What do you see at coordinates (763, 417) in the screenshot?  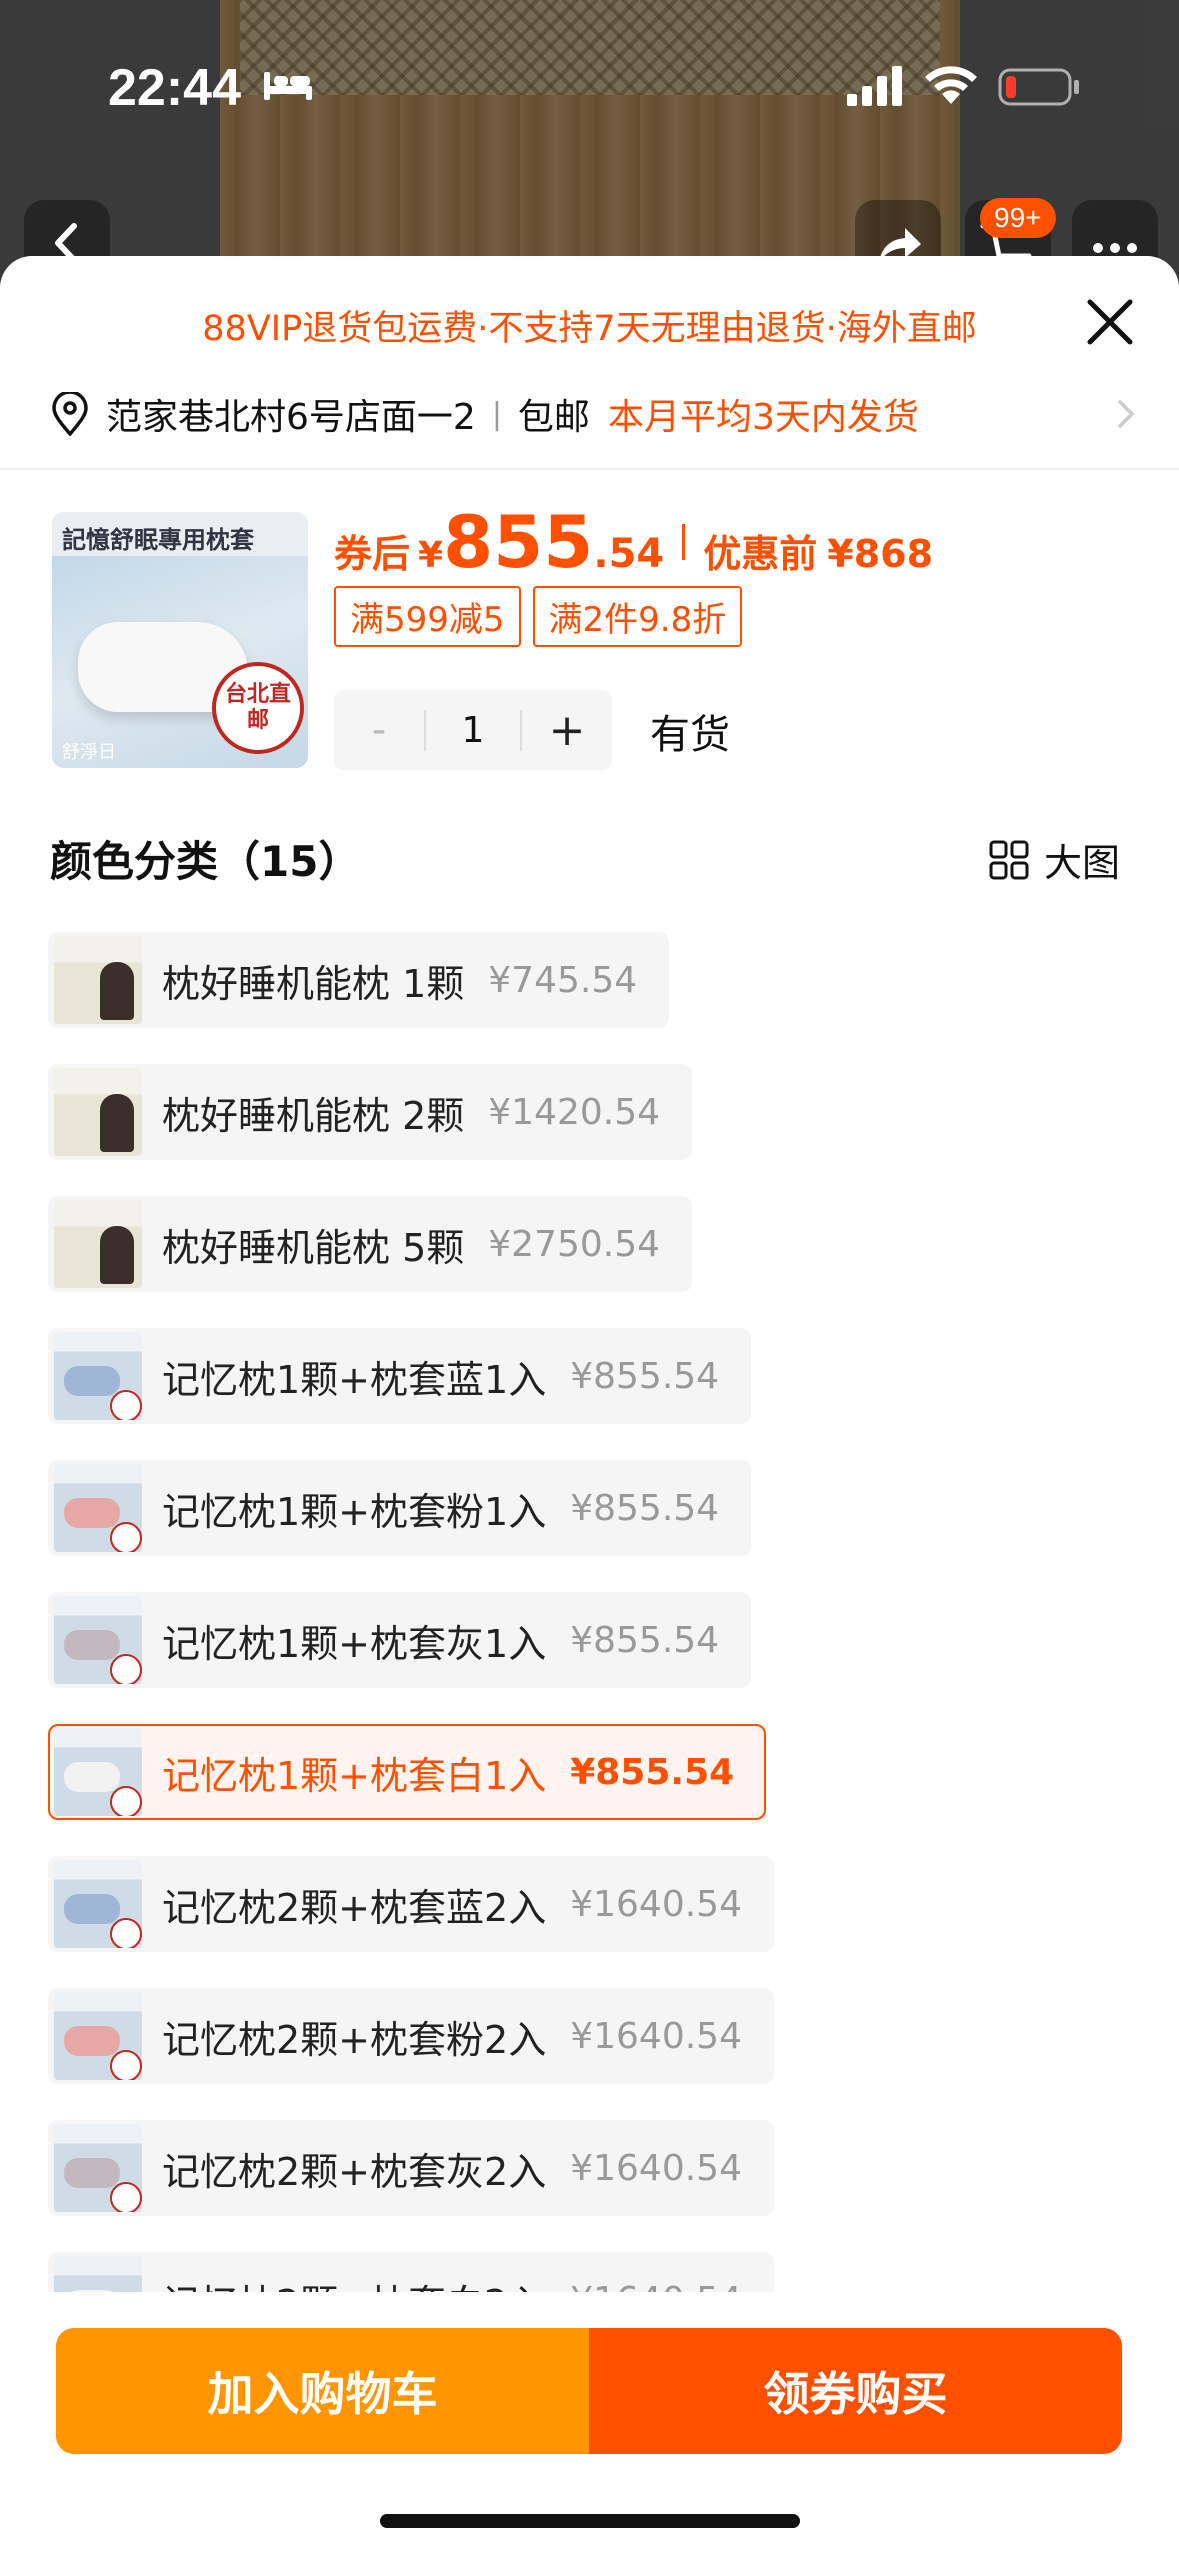 I see `delivery-estimate: 本月平均3天内发货` at bounding box center [763, 417].